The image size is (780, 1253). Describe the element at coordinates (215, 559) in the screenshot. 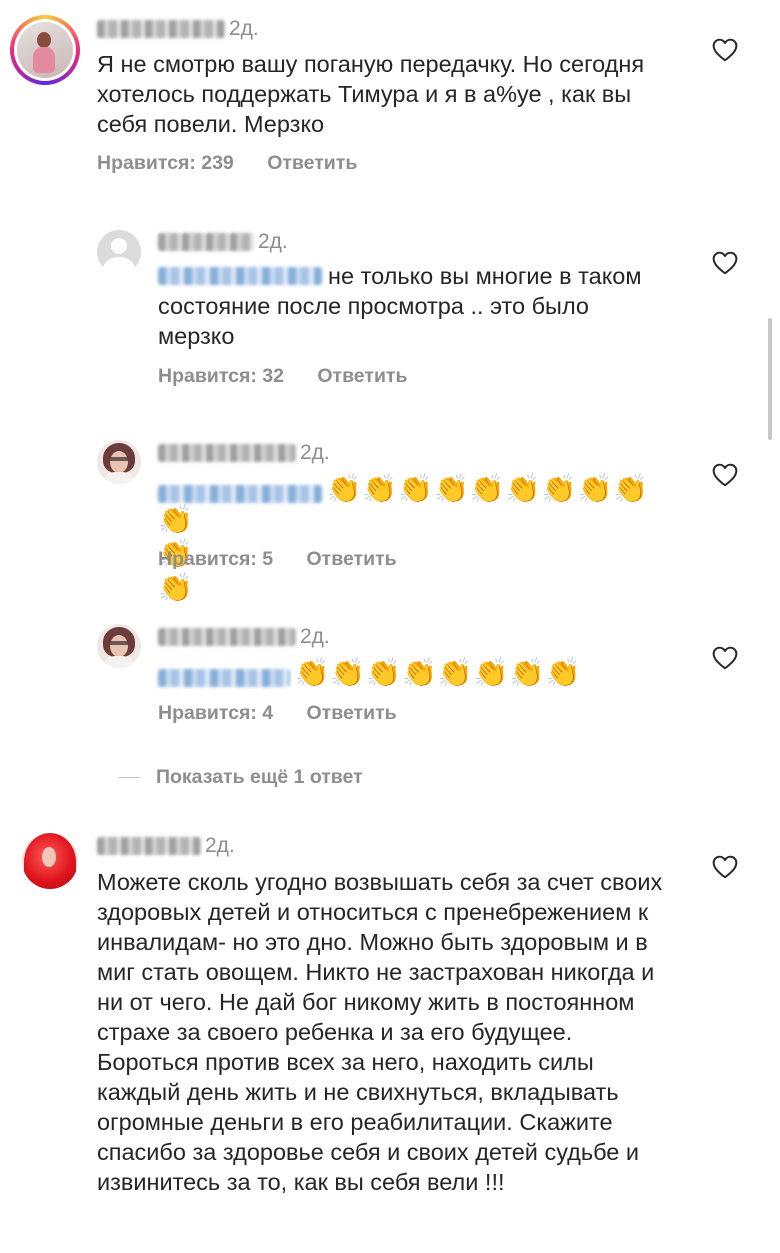

I see `likes-count: Нравится: 5` at that location.